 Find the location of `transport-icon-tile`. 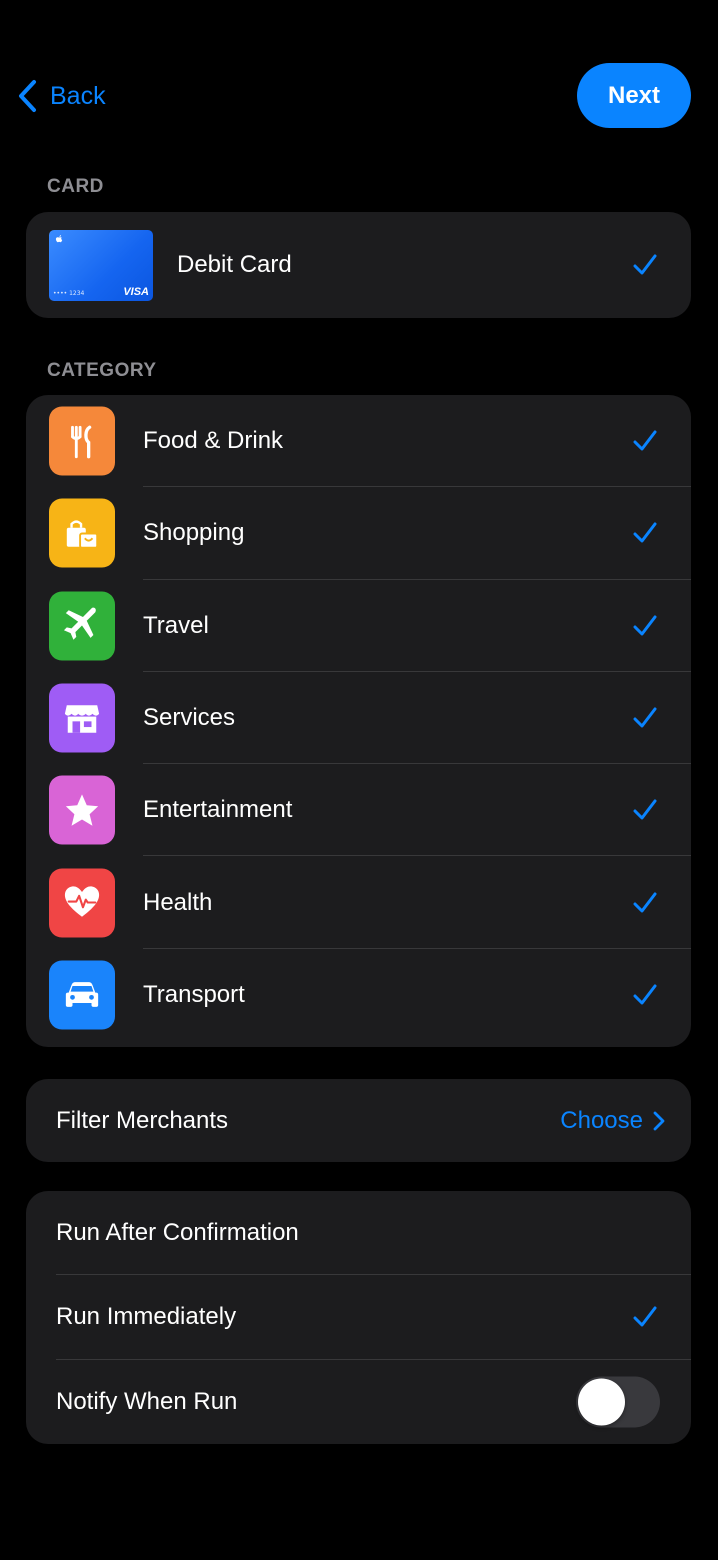

transport-icon-tile is located at coordinates (82, 995).